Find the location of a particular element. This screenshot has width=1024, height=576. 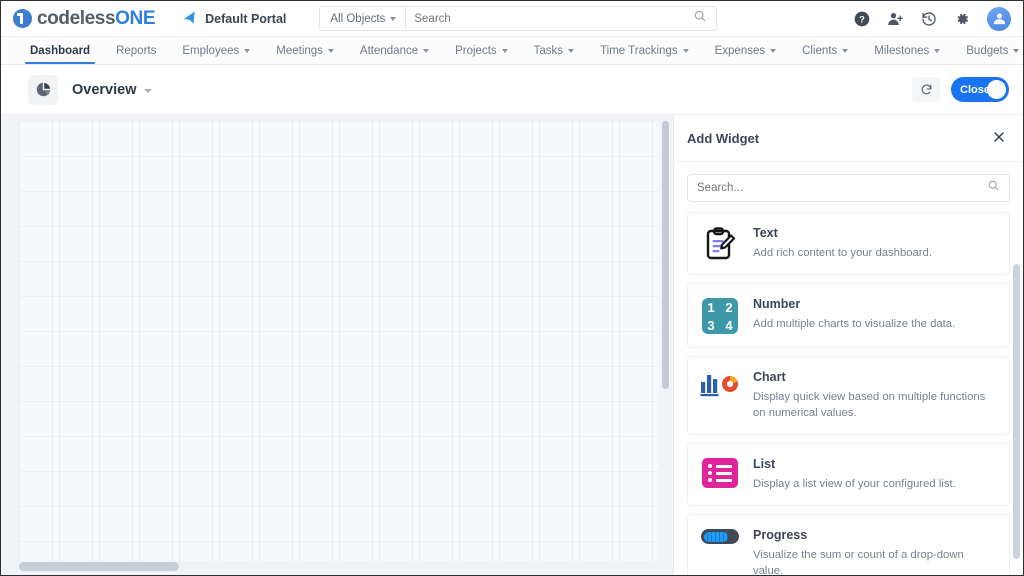

nav-label: Milestones is located at coordinates (902, 50).